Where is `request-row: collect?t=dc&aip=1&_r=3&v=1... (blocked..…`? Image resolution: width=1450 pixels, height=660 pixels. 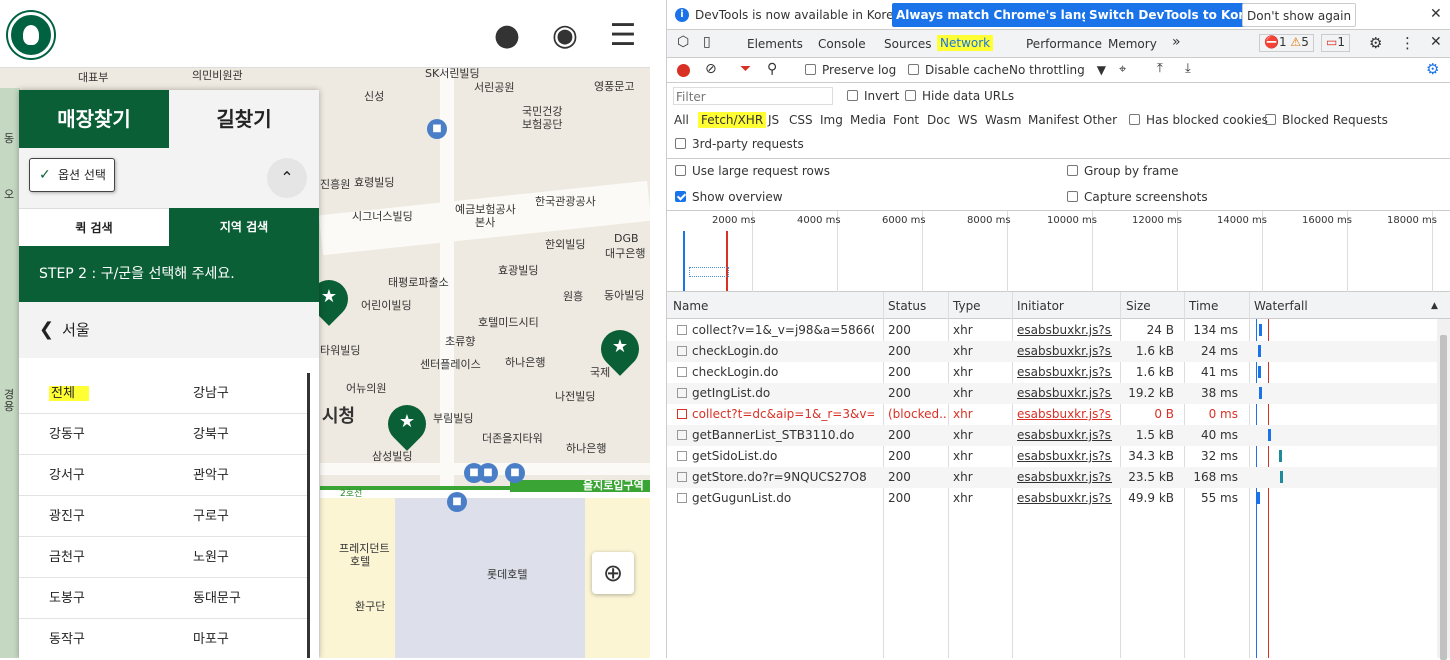 request-row: collect?t=dc&aip=1&_r=3&v=1... (blocked..… is located at coordinates (1052, 414).